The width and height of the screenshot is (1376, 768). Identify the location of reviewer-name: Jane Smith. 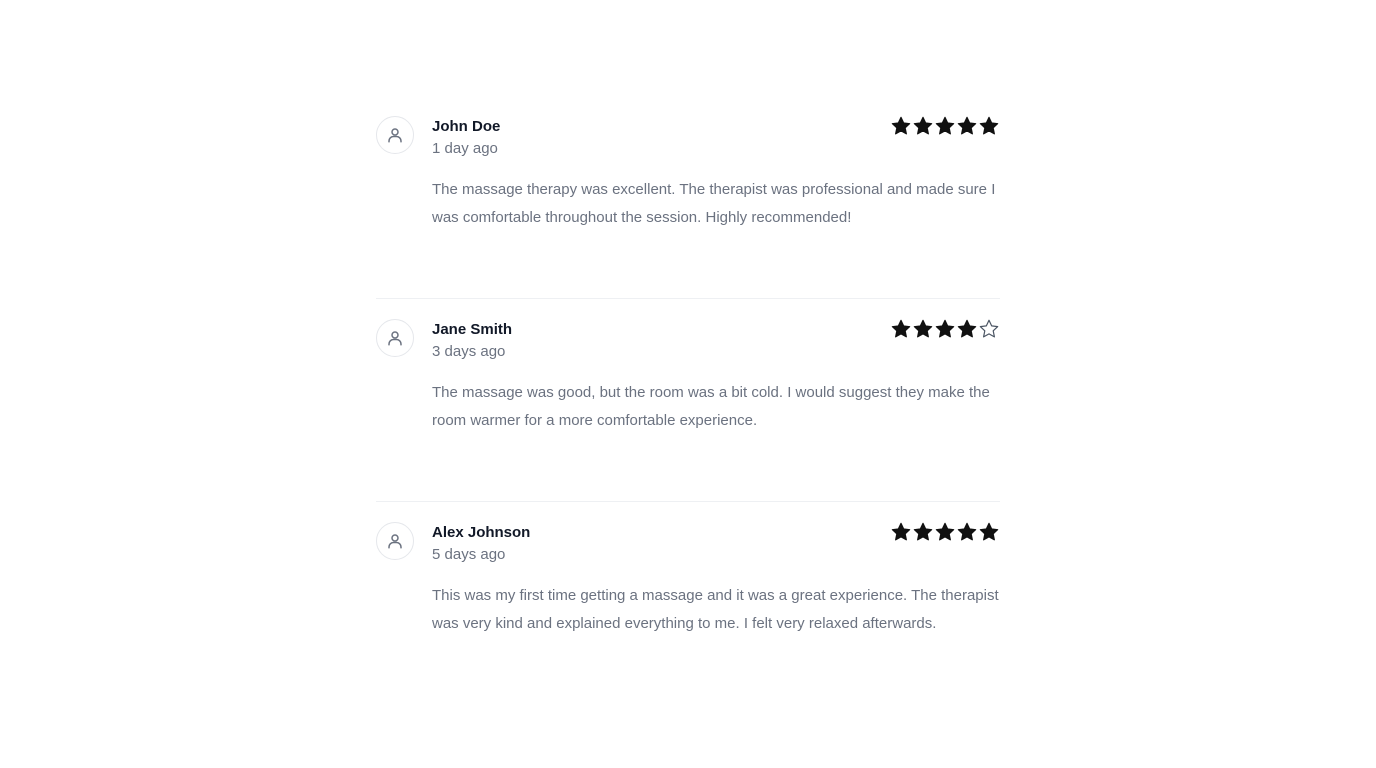
(472, 329).